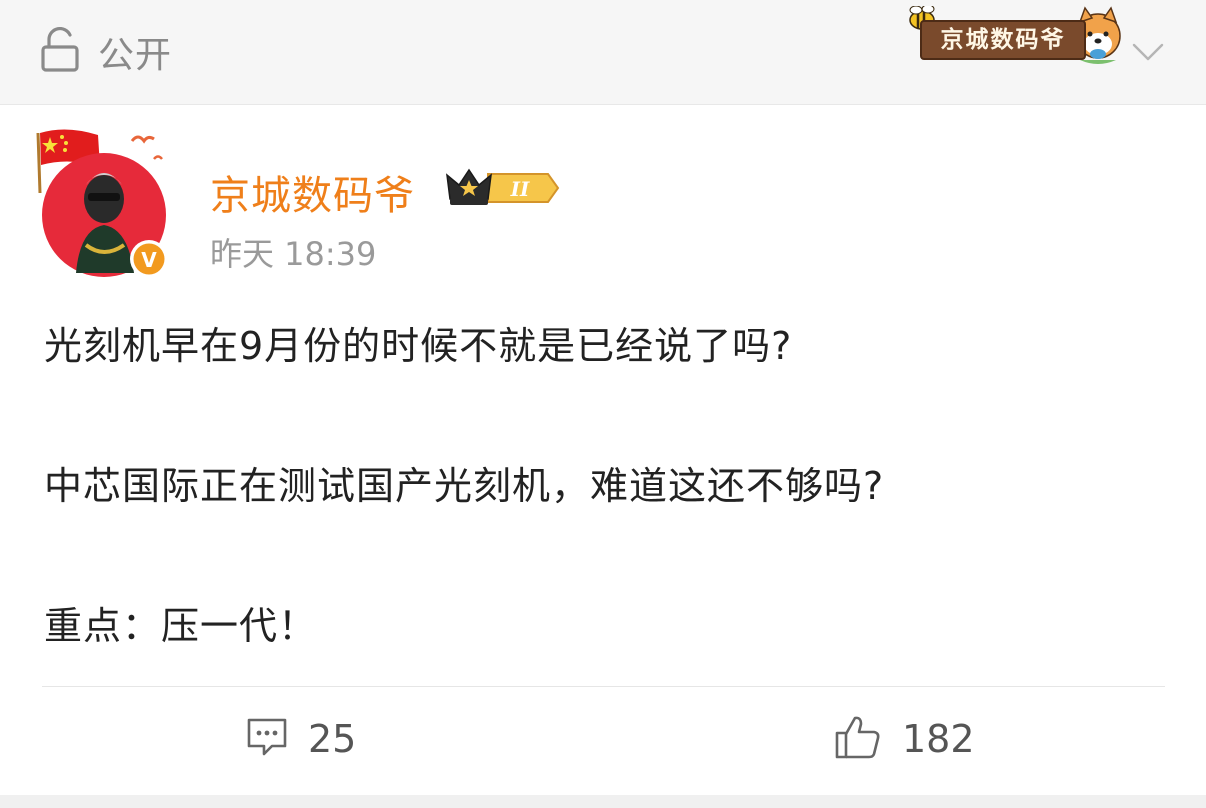 The width and height of the screenshot is (1206, 808). Describe the element at coordinates (293, 254) in the screenshot. I see `post-timestamp: 昨天 18:39` at that location.